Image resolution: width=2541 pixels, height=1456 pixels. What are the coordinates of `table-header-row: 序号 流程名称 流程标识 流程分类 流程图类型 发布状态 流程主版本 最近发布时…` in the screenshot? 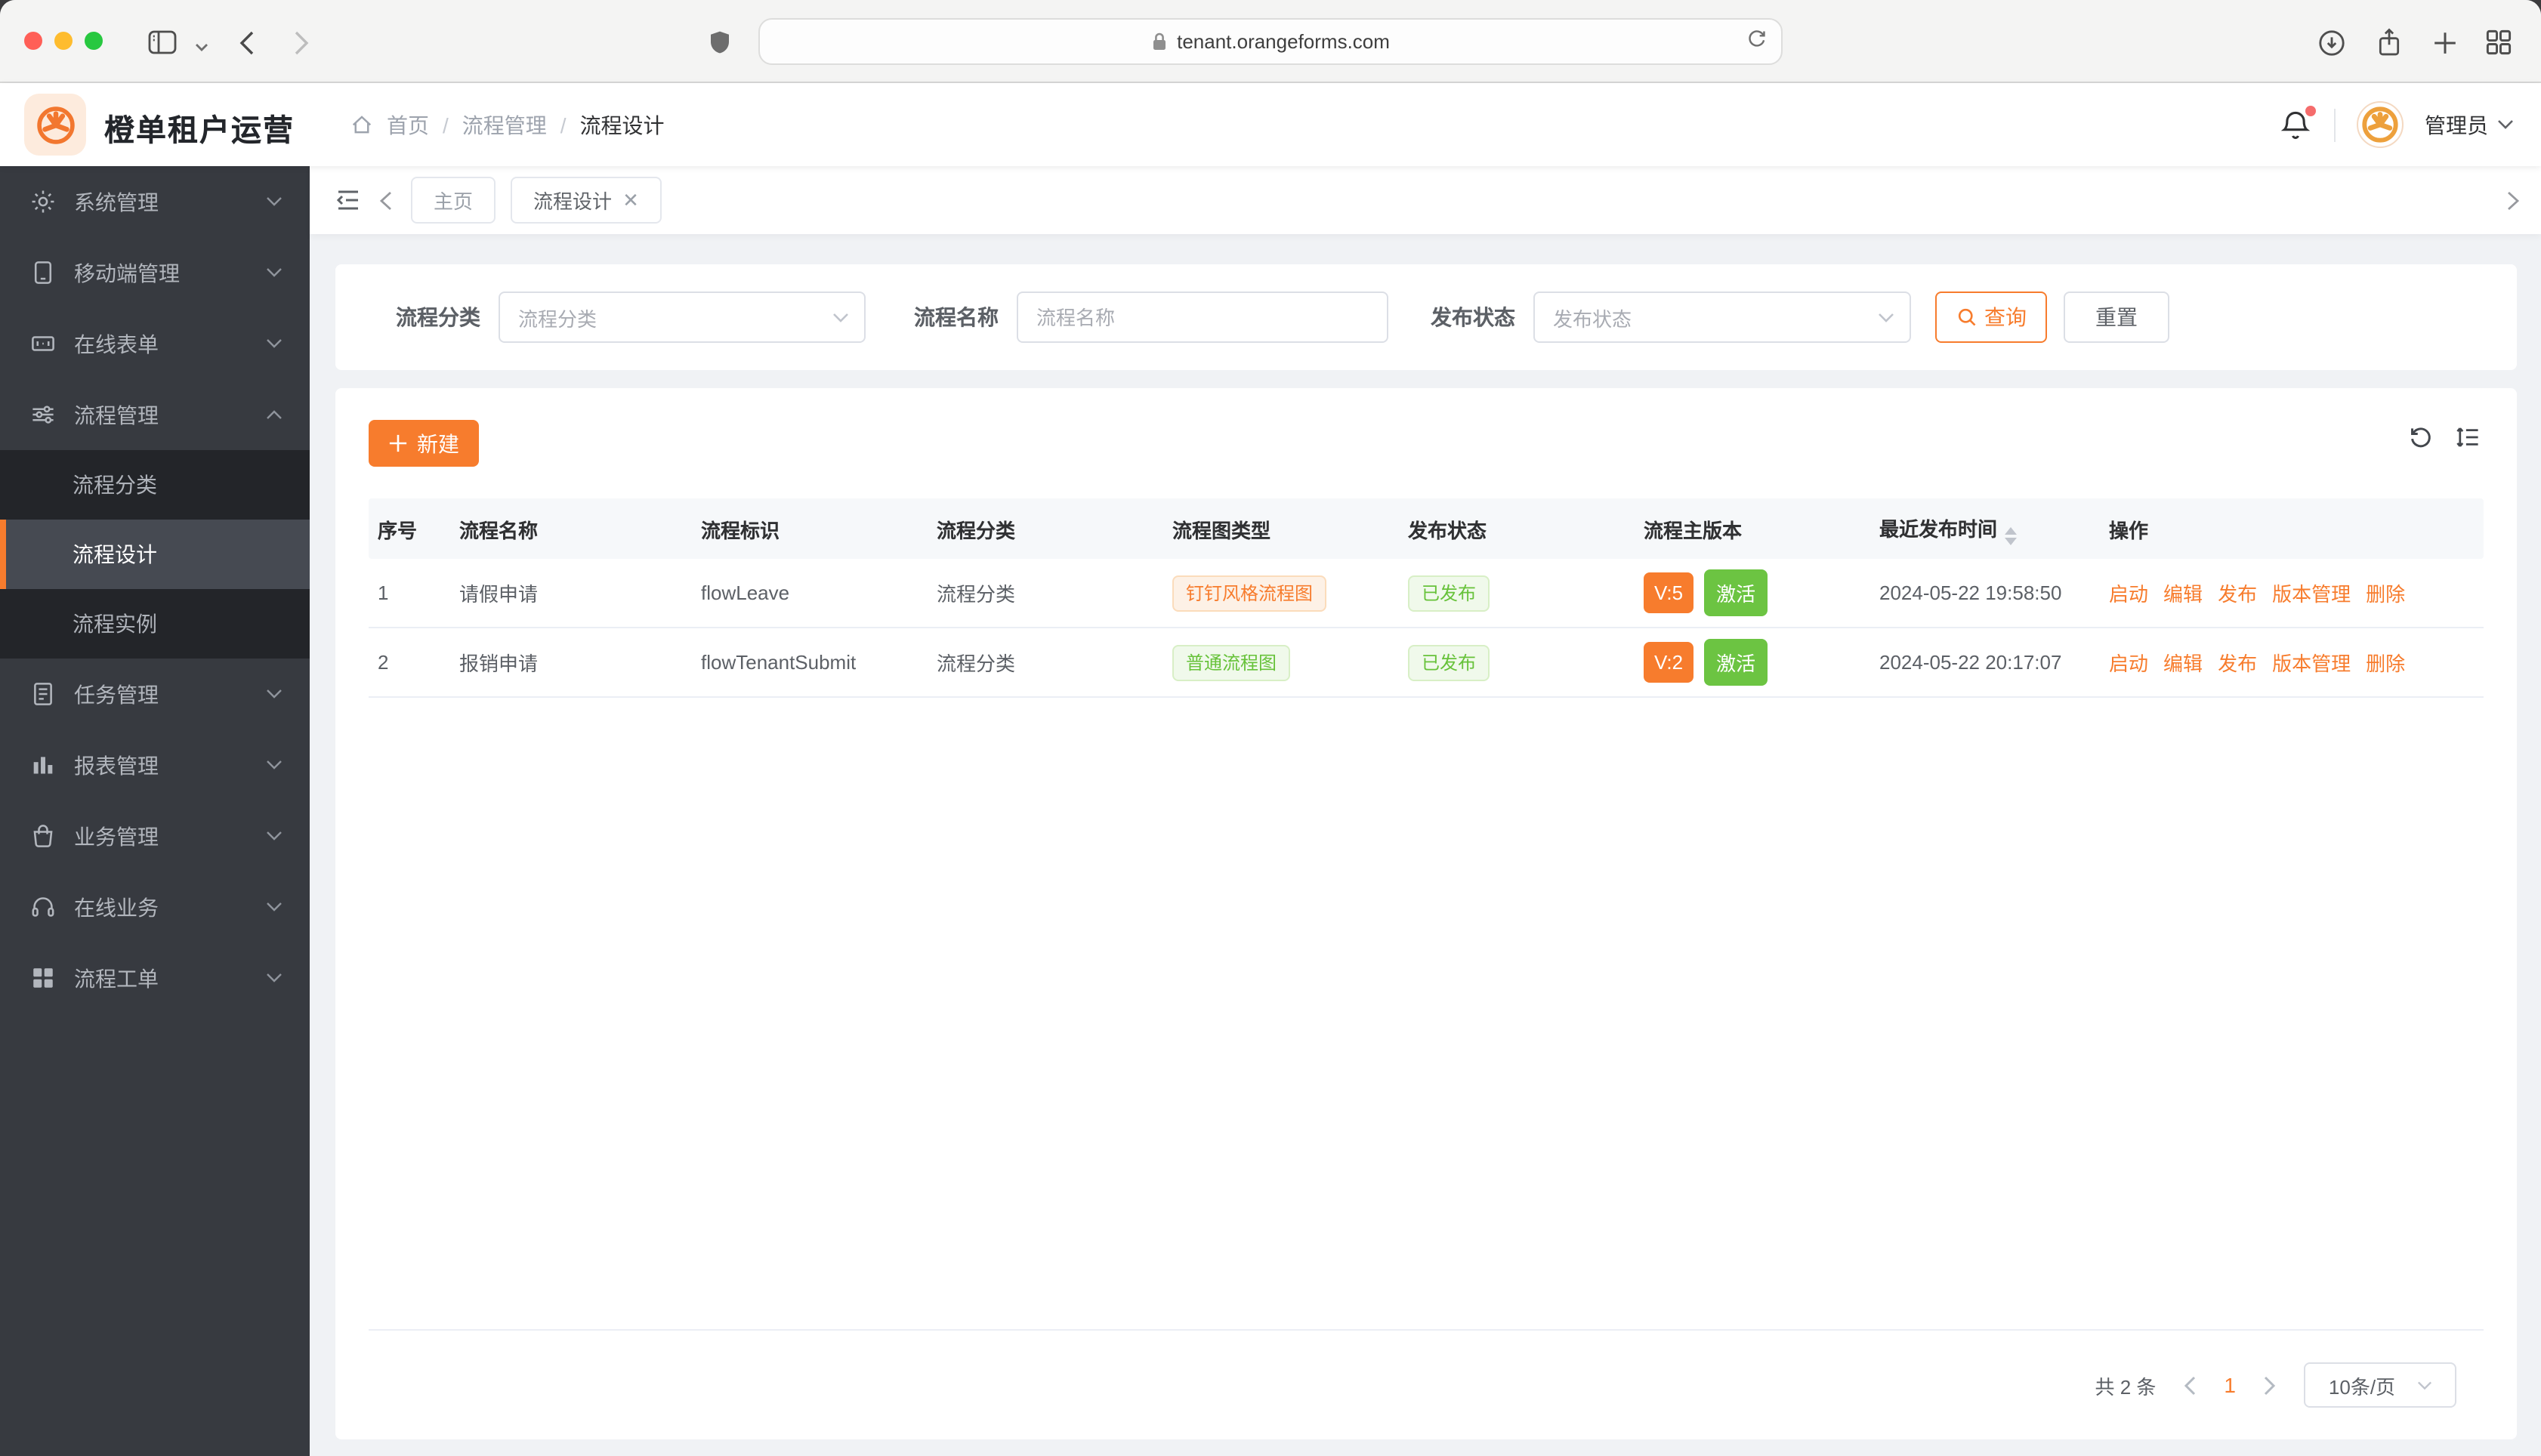 It's located at (1426, 528).